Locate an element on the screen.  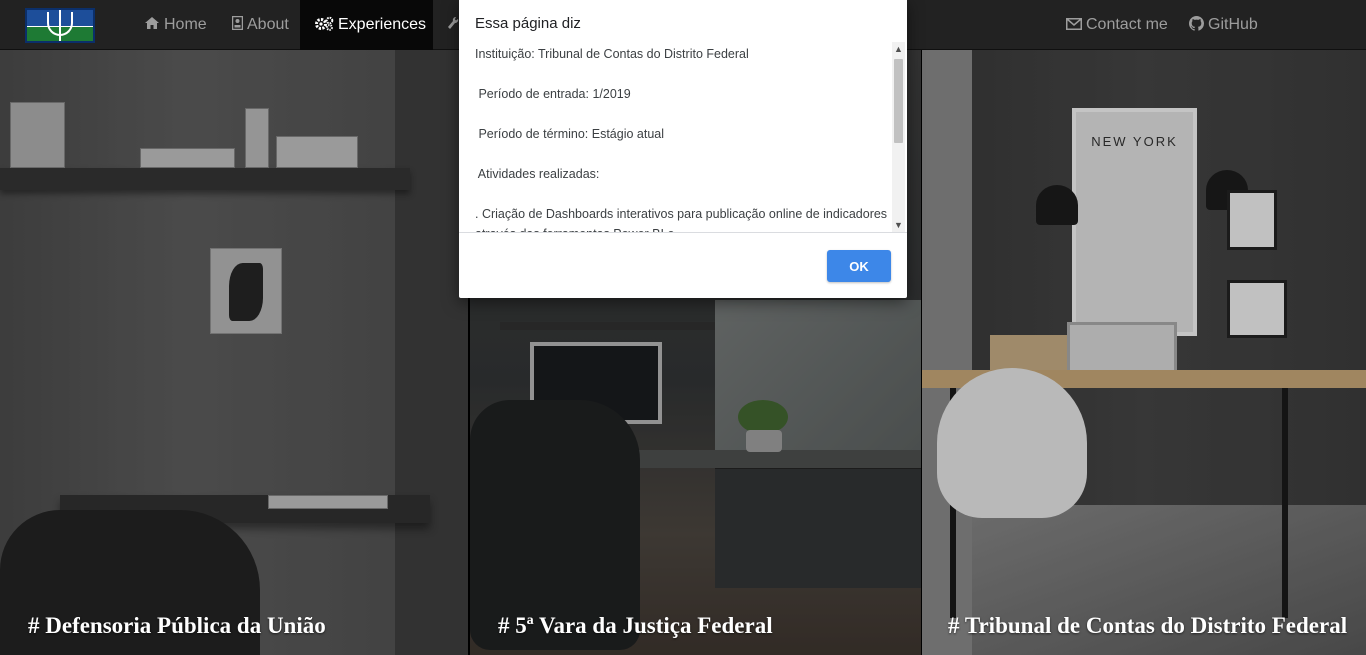
nav-contact: Contact me is located at coordinates (1117, 25).